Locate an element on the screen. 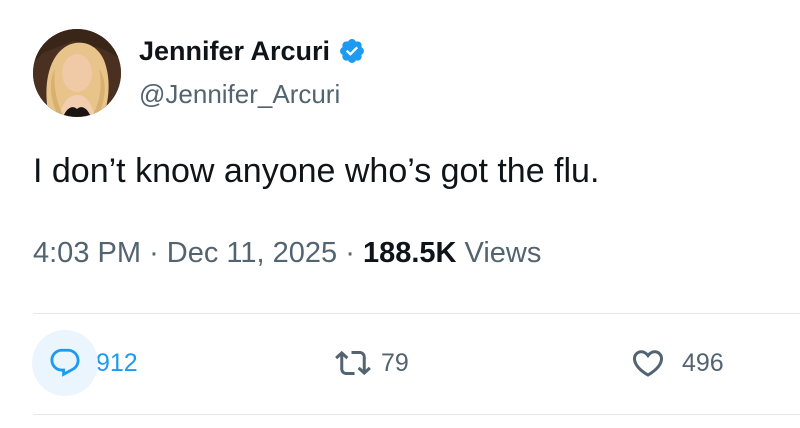 The width and height of the screenshot is (800, 428). author-display-name: Jennifer Arcuri is located at coordinates (252, 51).